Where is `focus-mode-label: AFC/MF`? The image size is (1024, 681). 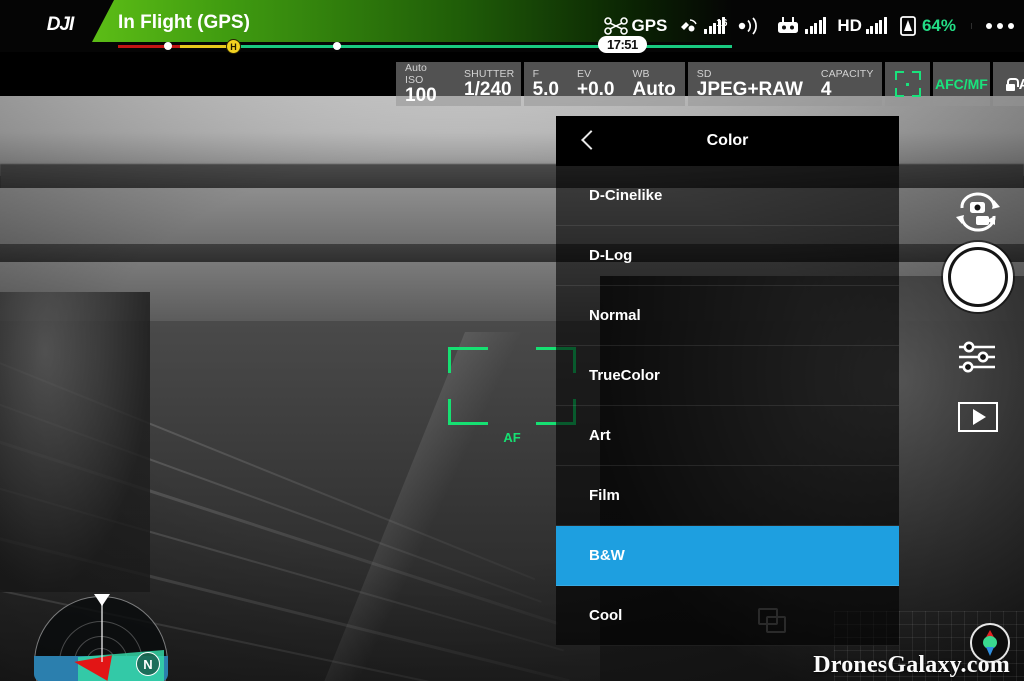
focus-mode-label: AFC/MF is located at coordinates (961, 84).